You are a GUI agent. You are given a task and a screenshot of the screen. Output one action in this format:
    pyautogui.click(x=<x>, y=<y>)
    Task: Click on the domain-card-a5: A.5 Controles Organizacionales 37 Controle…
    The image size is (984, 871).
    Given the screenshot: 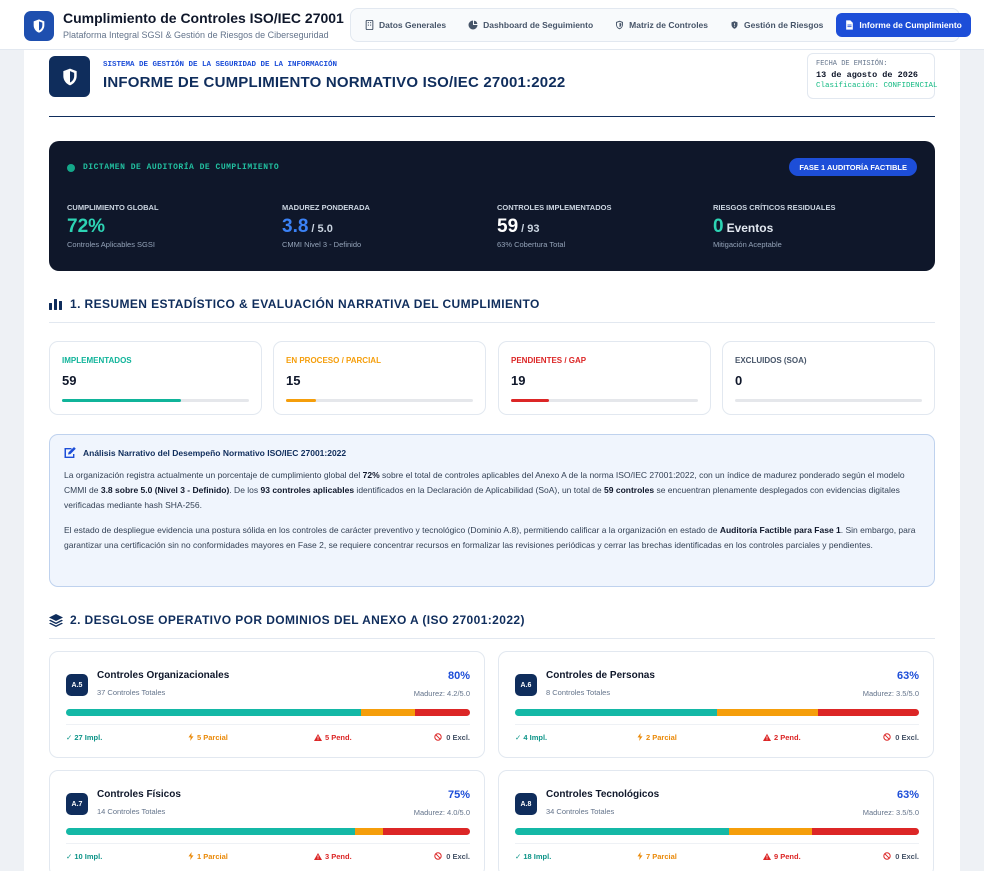 What is the action you would take?
    pyautogui.click(x=267, y=704)
    